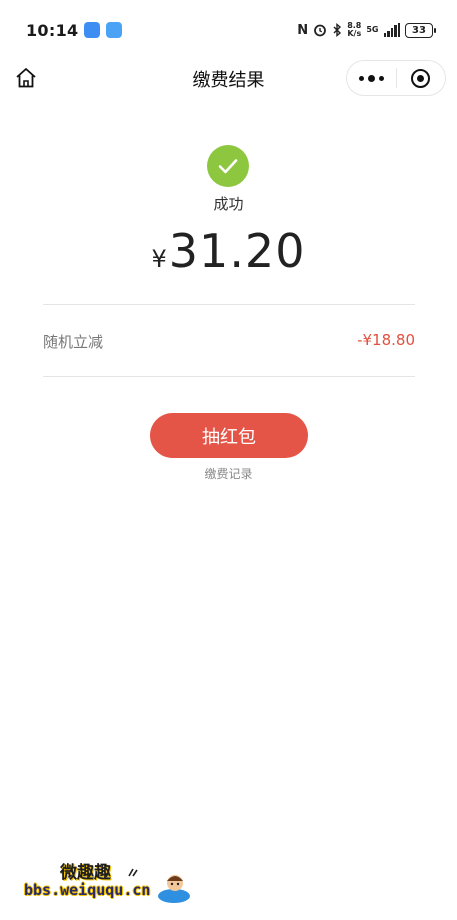 The image size is (457, 920). Describe the element at coordinates (386, 340) in the screenshot. I see `discount-value: -¥18.80` at that location.